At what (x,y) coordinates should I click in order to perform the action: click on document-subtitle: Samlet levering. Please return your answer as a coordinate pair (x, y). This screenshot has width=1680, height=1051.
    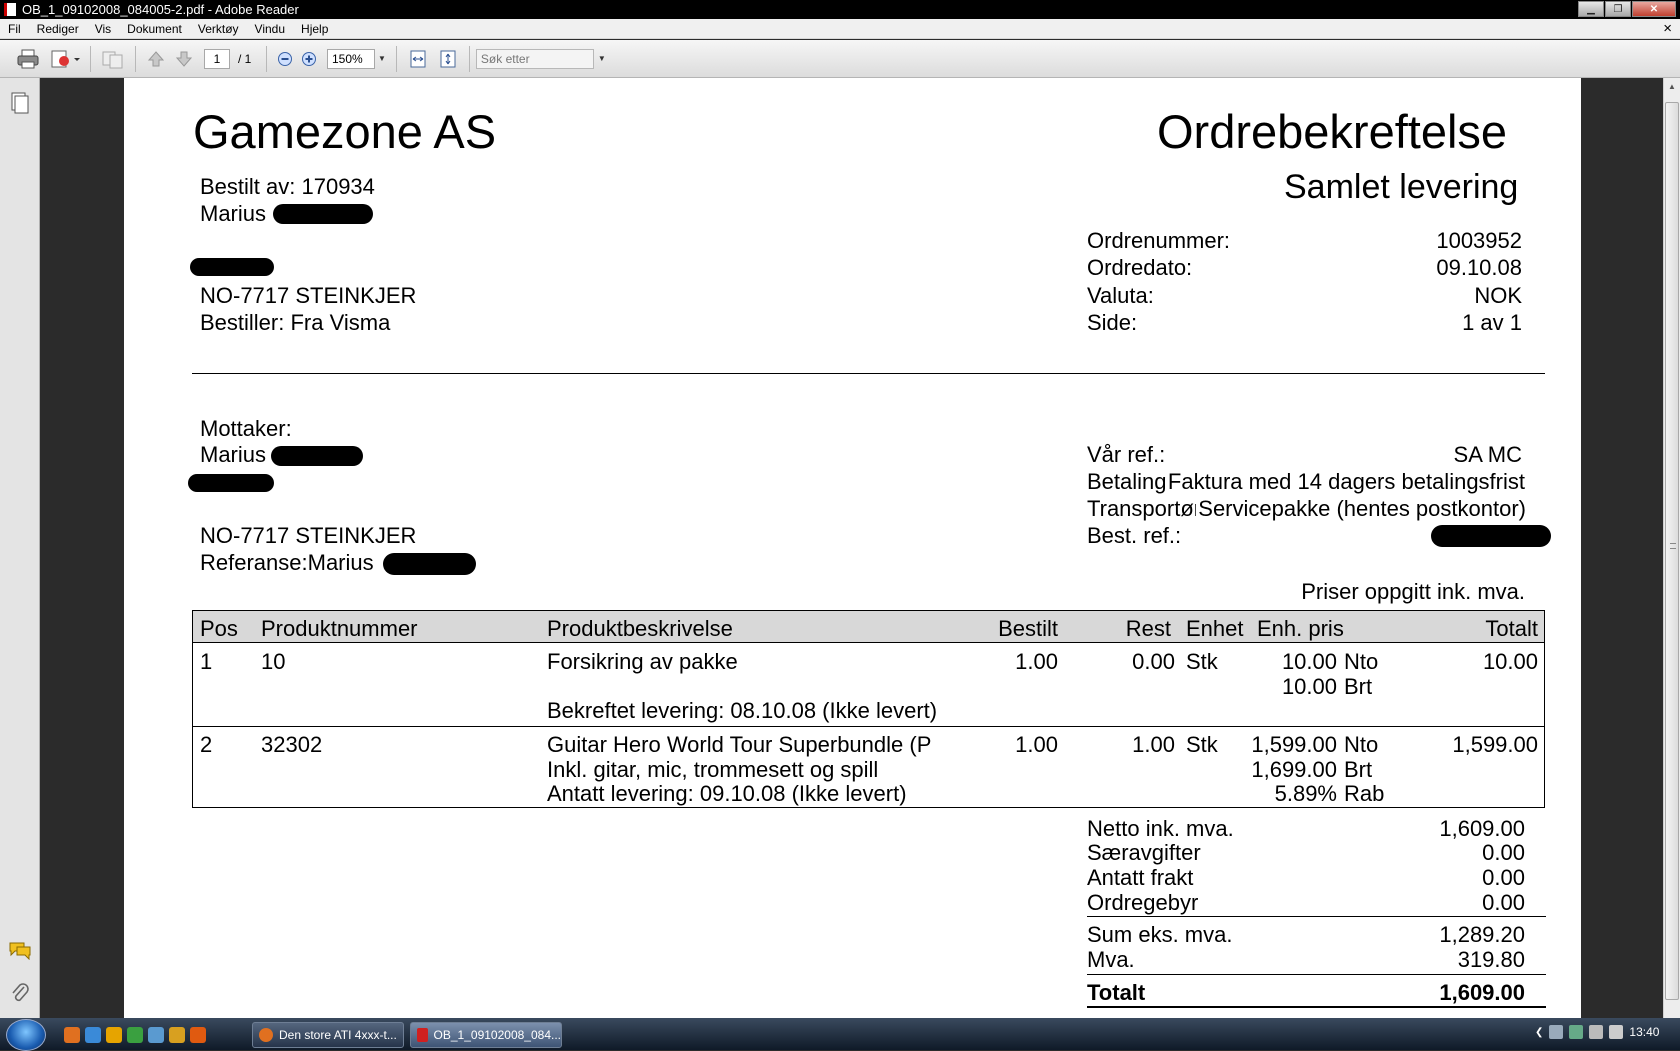
    Looking at the image, I should click on (1401, 187).